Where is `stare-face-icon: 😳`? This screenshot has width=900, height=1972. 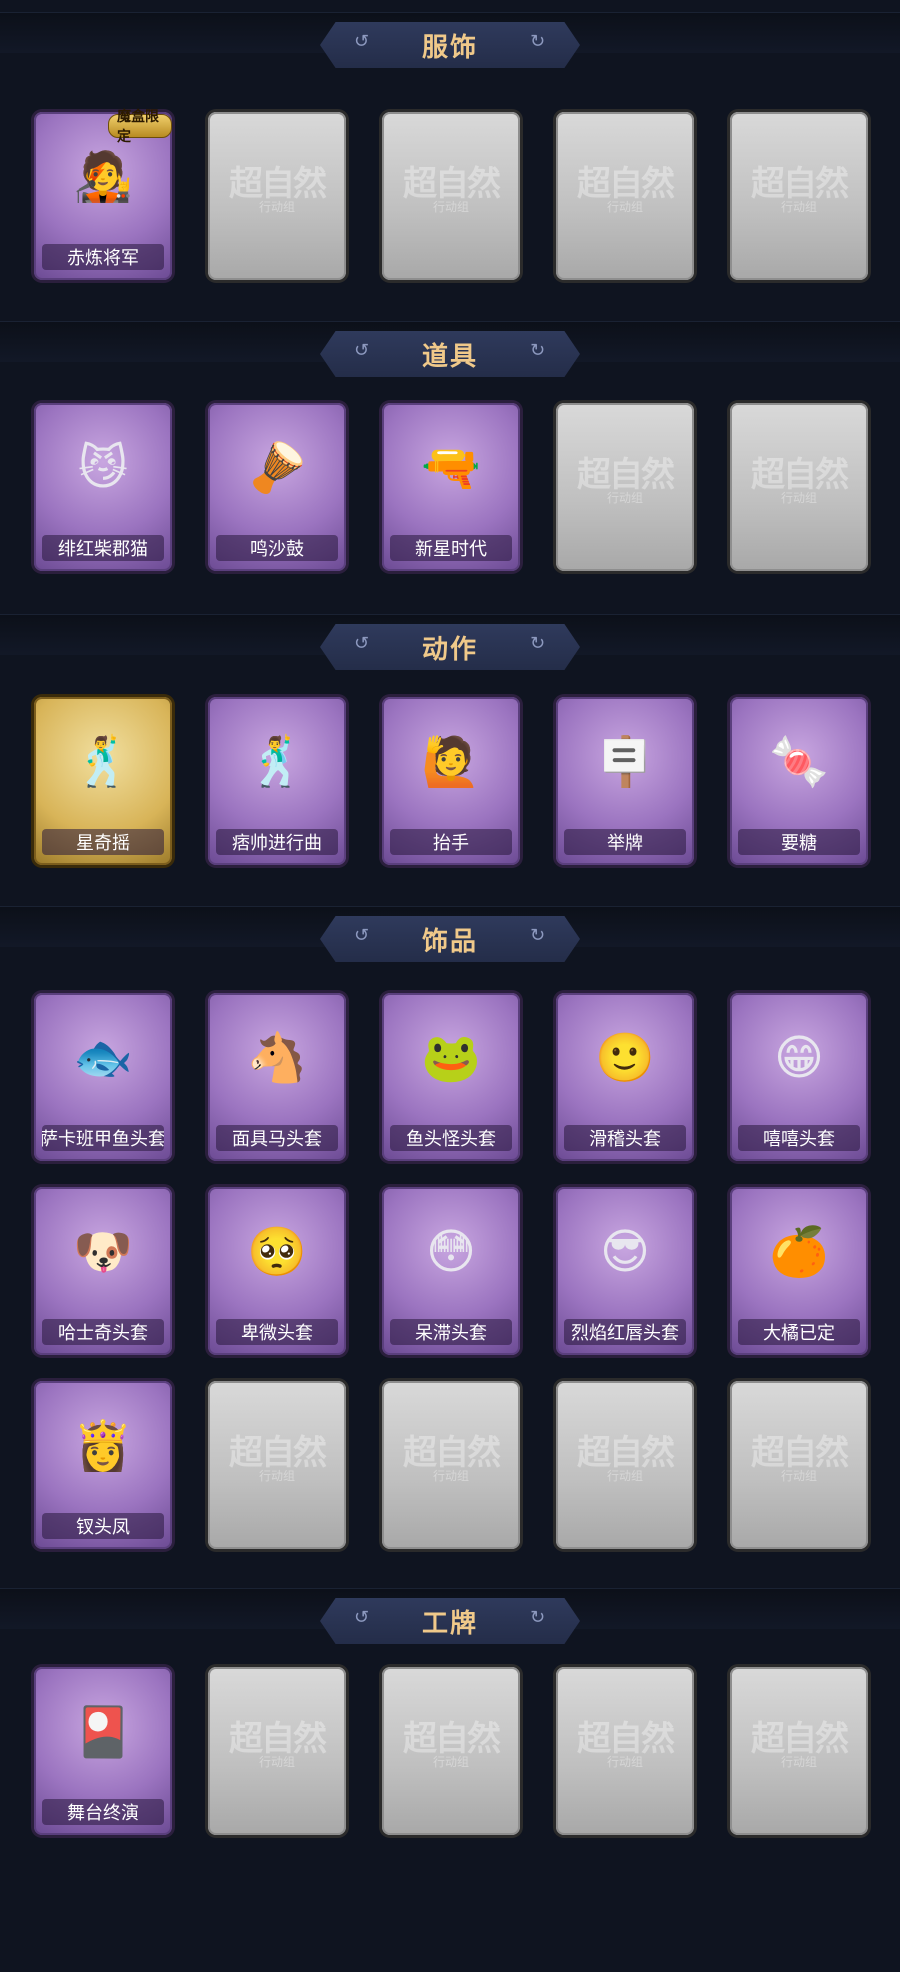
stare-face-icon: 😳 is located at coordinates (451, 1252).